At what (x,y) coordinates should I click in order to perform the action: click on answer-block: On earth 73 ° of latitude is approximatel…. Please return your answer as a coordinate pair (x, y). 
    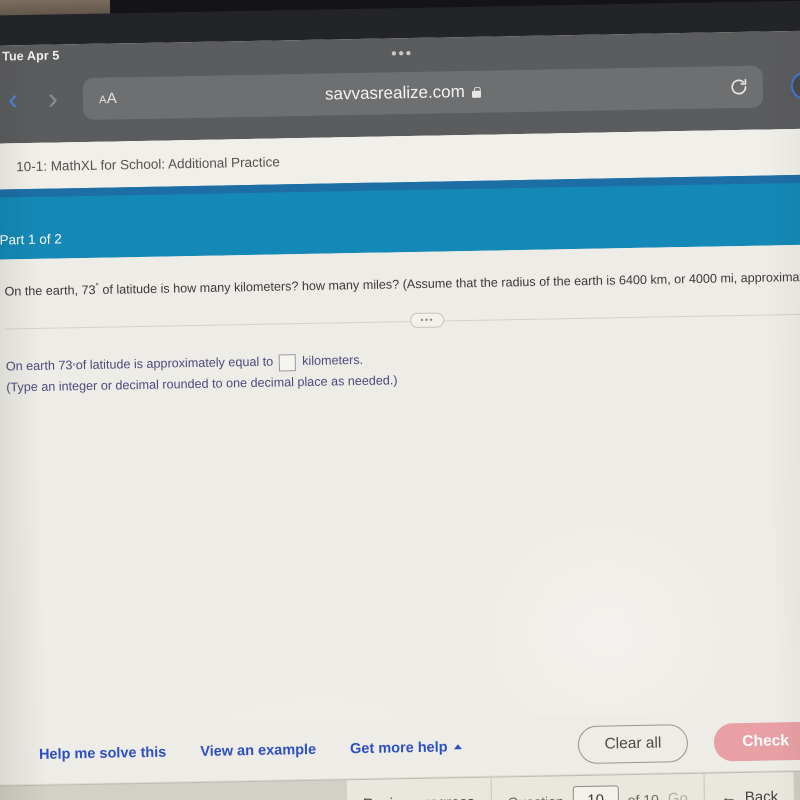
    Looking at the image, I should click on (403, 368).